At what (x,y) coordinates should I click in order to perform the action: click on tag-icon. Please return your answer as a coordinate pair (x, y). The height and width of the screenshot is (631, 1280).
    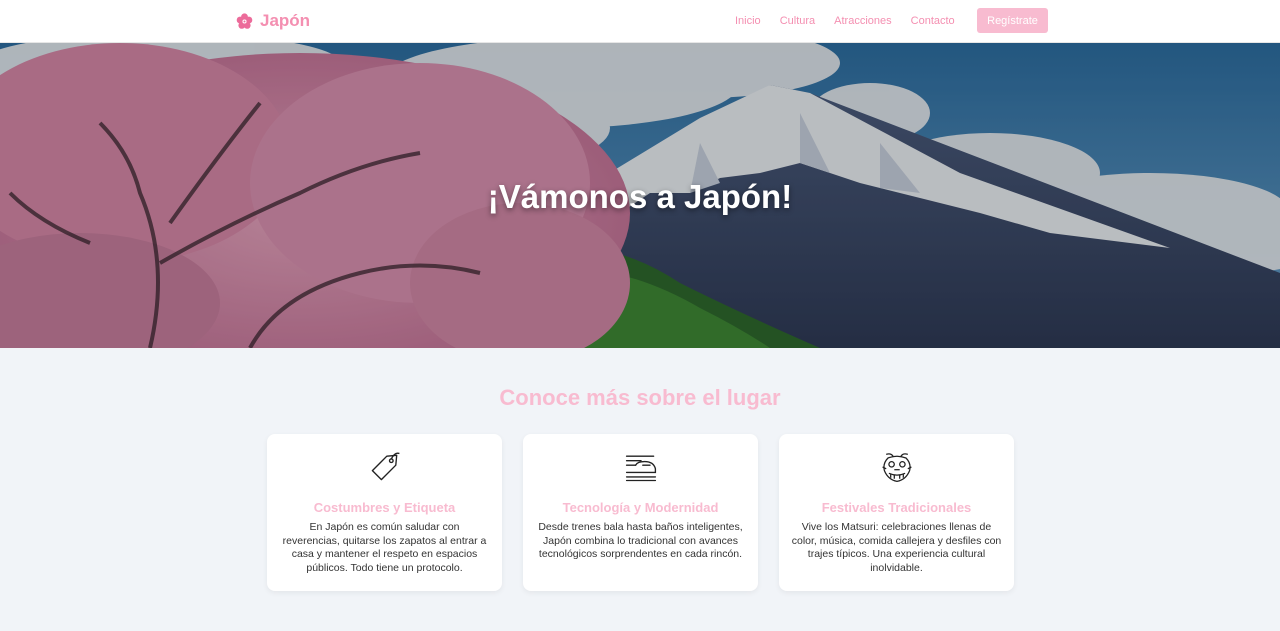
    Looking at the image, I should click on (385, 466).